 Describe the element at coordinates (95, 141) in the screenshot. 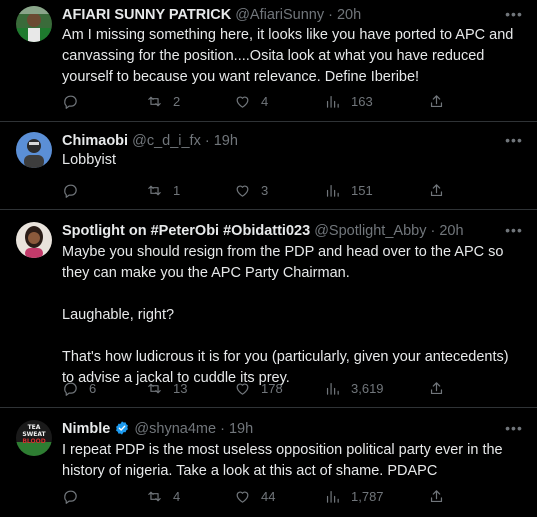

I see `display-name: Chimaobi` at that location.